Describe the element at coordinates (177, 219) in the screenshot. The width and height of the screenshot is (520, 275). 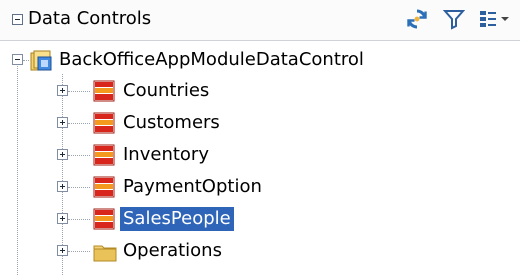
I see `tree-node-label-selected: SalesPeople` at that location.